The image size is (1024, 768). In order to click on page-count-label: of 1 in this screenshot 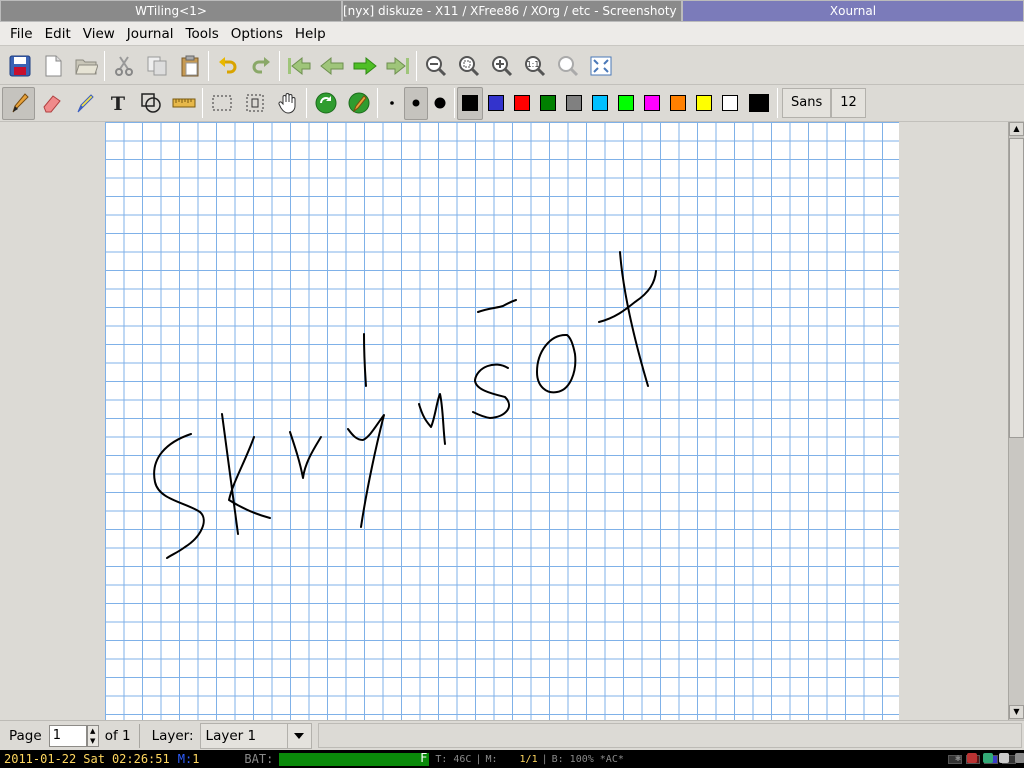, I will do `click(117, 735)`.